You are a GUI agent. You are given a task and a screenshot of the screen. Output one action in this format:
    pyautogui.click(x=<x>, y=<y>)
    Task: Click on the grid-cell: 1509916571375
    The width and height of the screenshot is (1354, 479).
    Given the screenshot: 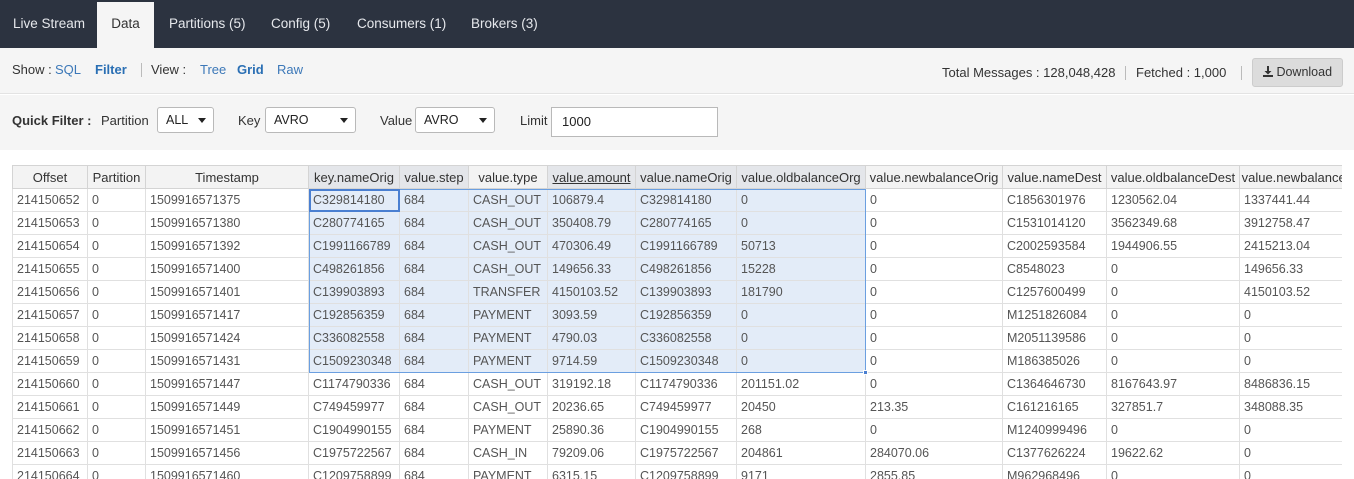 What is the action you would take?
    pyautogui.click(x=227, y=200)
    